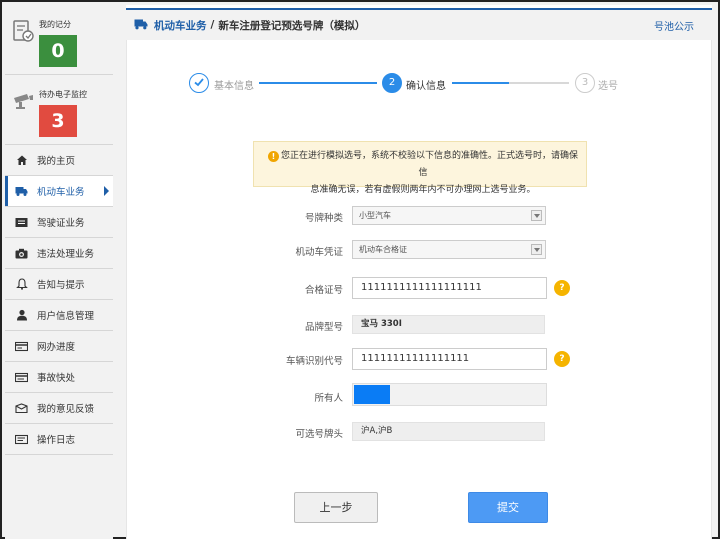 This screenshot has height=539, width=720. Describe the element at coordinates (23, 101) in the screenshot. I see `cctv-camera-icon` at that location.